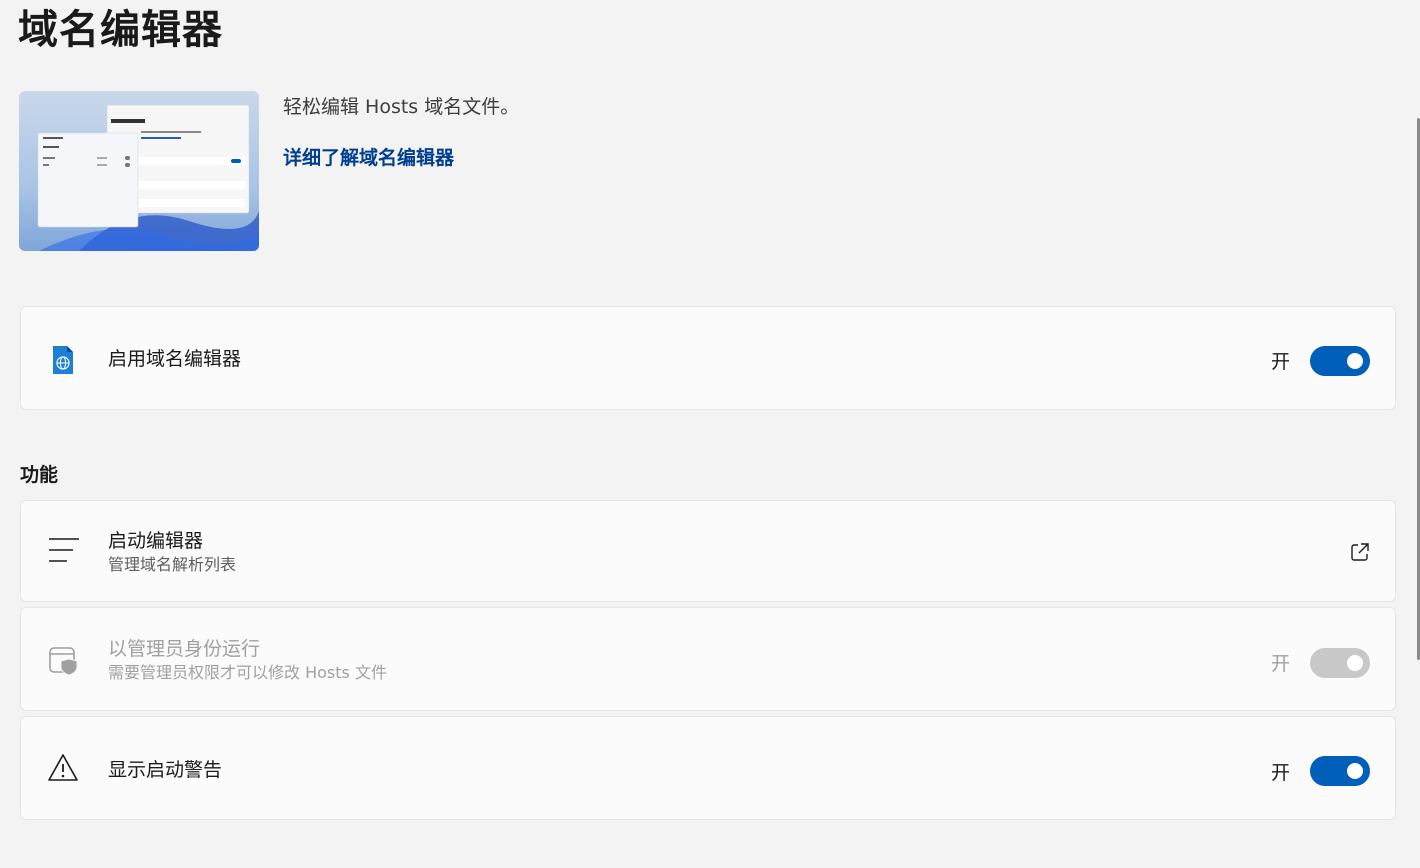 The height and width of the screenshot is (868, 1420). I want to click on run-as-admin-toggle, so click(1340, 663).